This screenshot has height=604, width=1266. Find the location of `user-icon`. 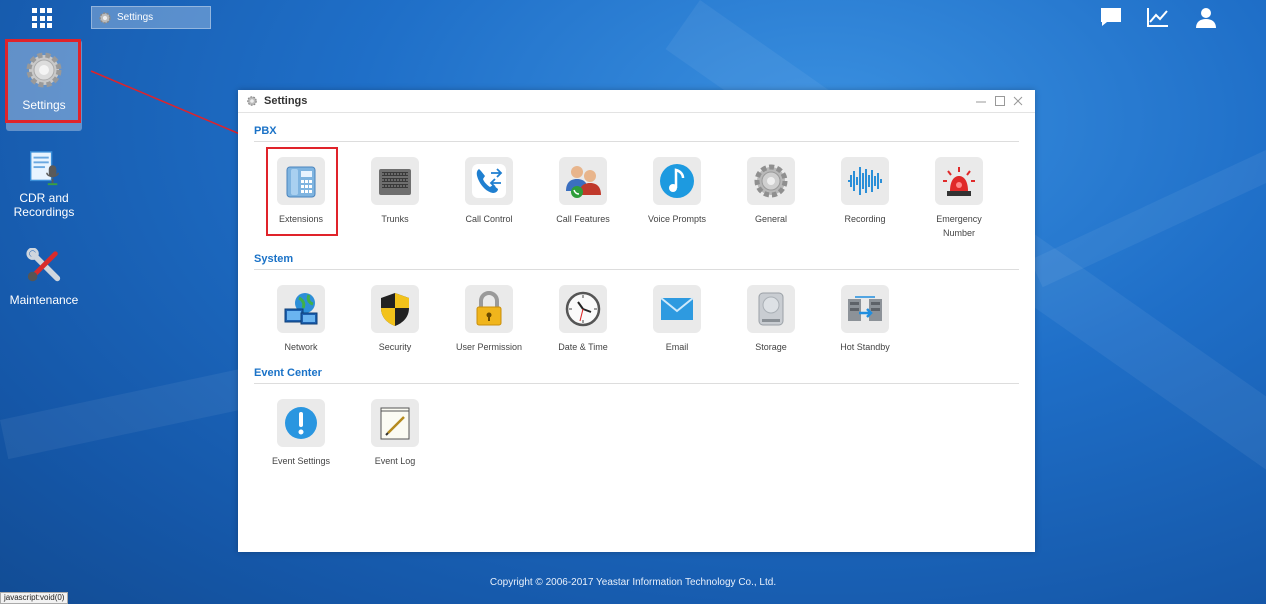

user-icon is located at coordinates (1206, 17).